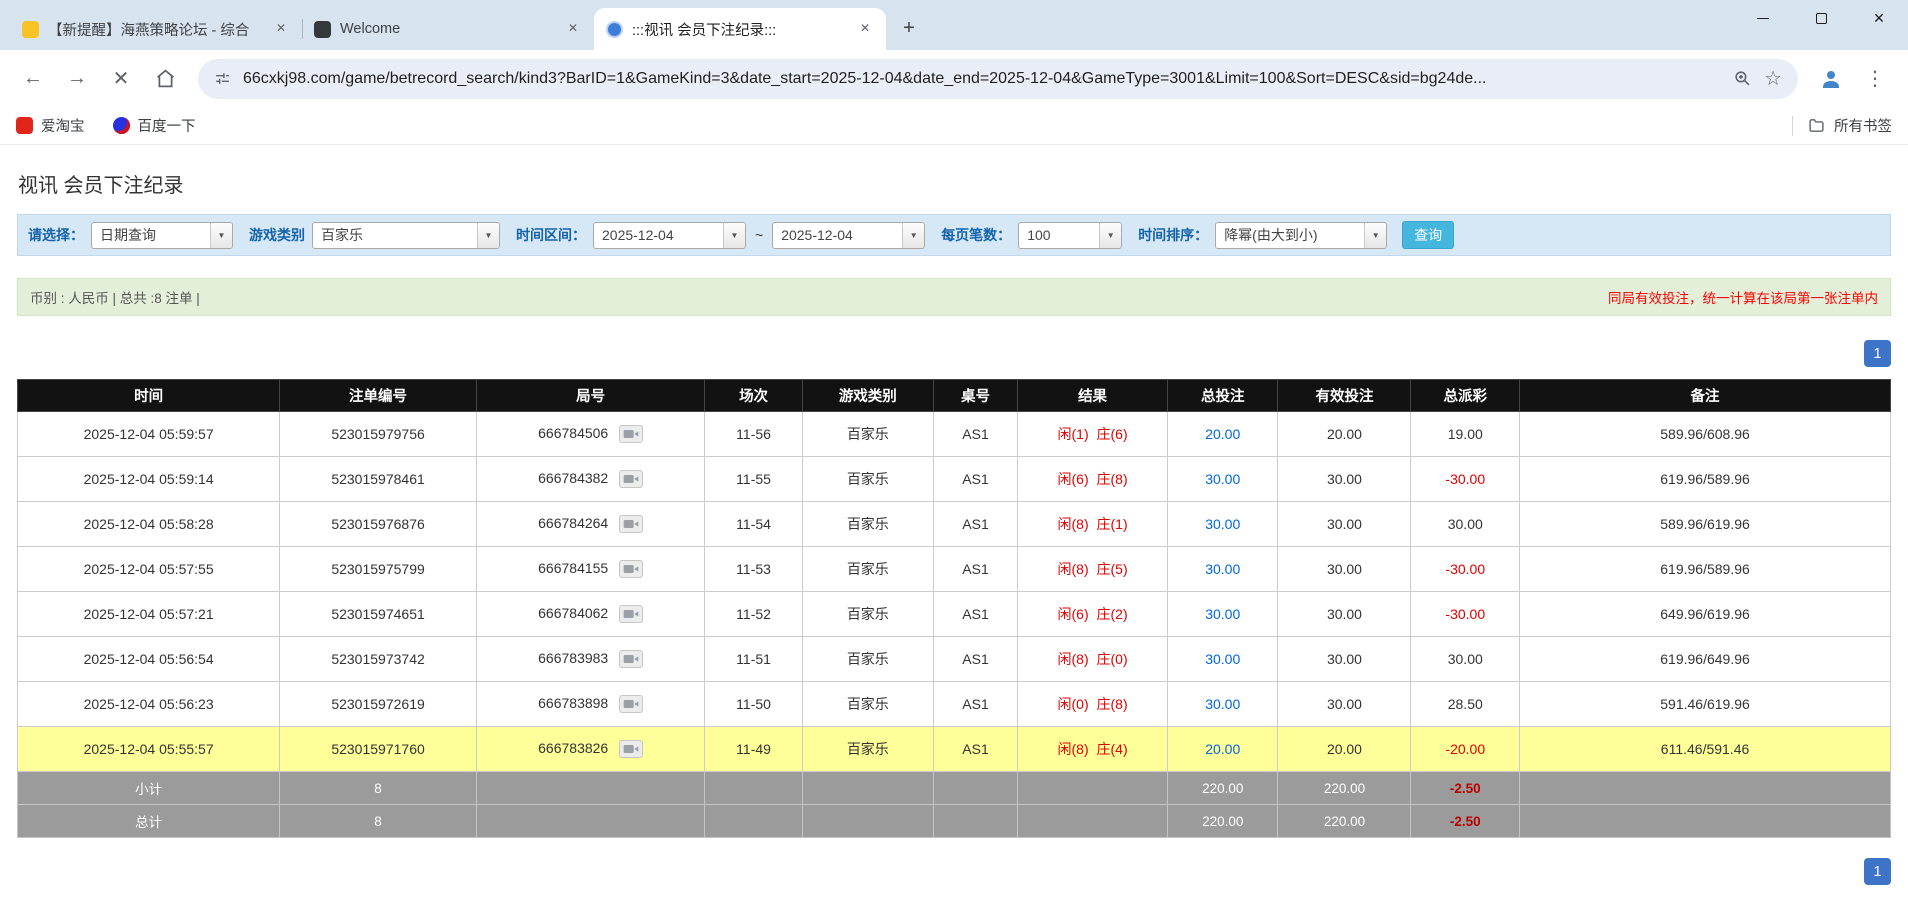  What do you see at coordinates (378, 479) in the screenshot?
I see `bet-id: 523015978461` at bounding box center [378, 479].